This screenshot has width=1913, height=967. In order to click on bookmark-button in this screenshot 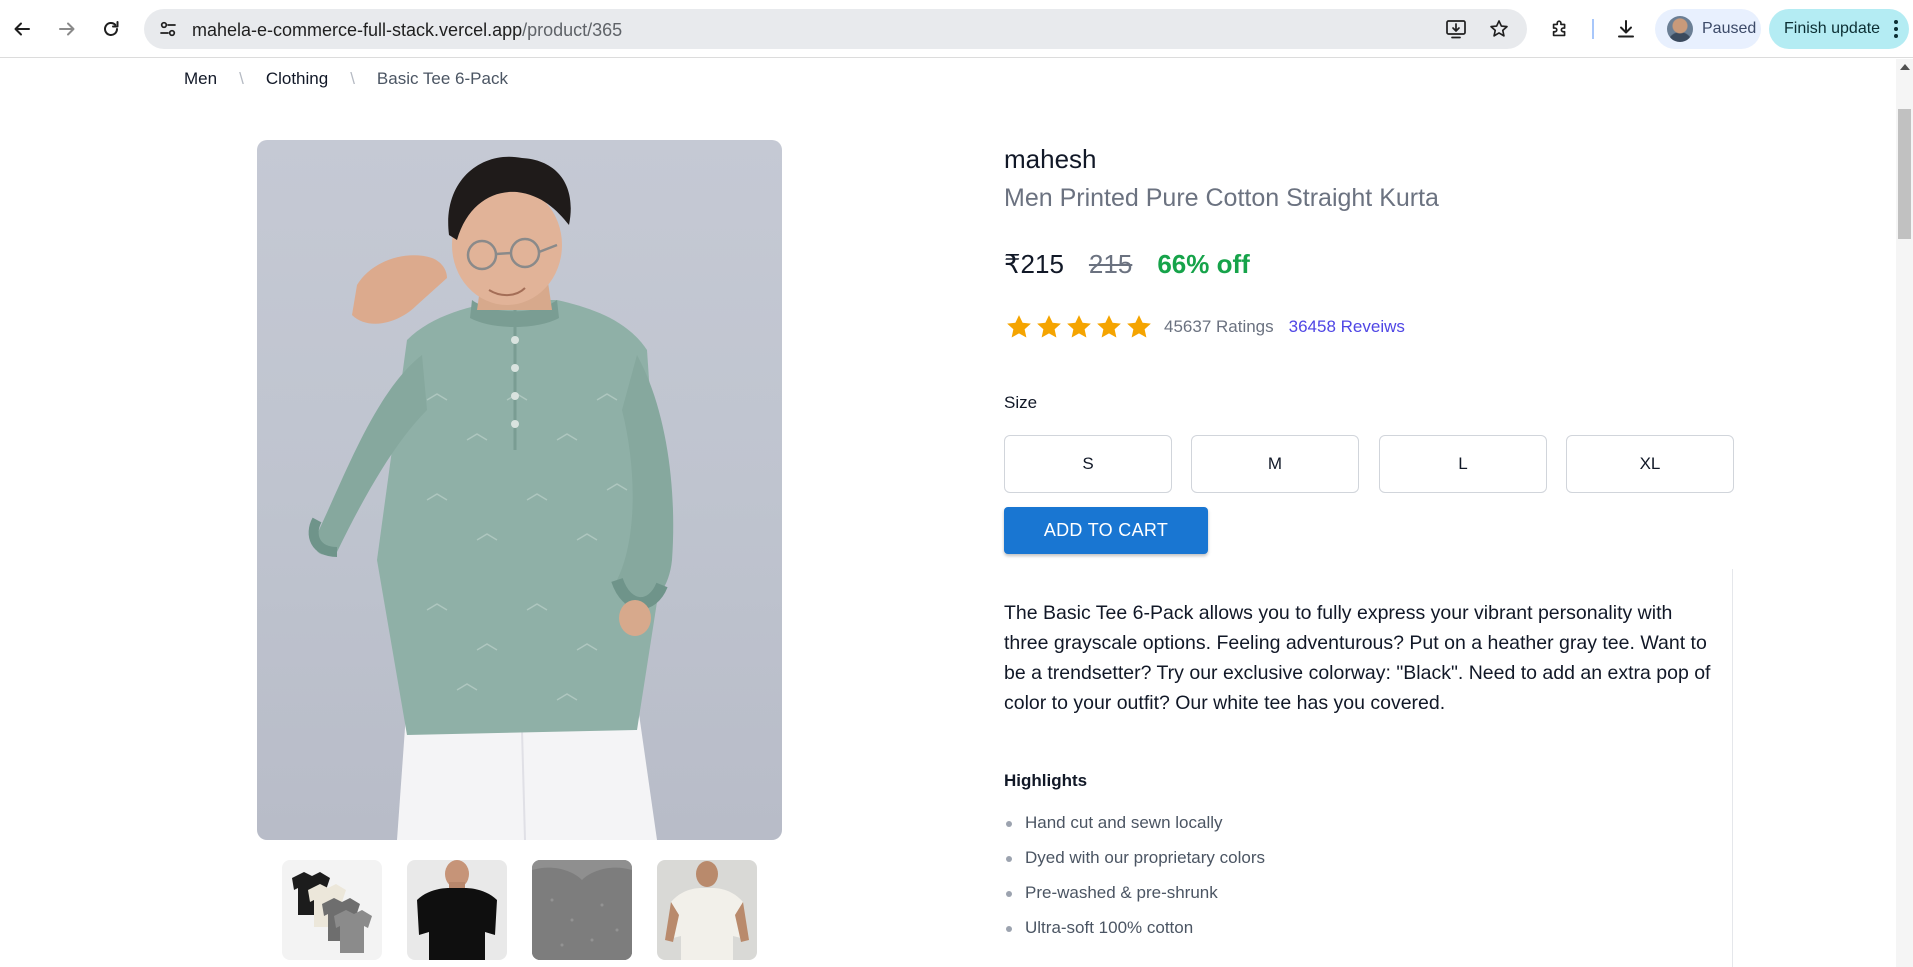, I will do `click(1499, 29)`.